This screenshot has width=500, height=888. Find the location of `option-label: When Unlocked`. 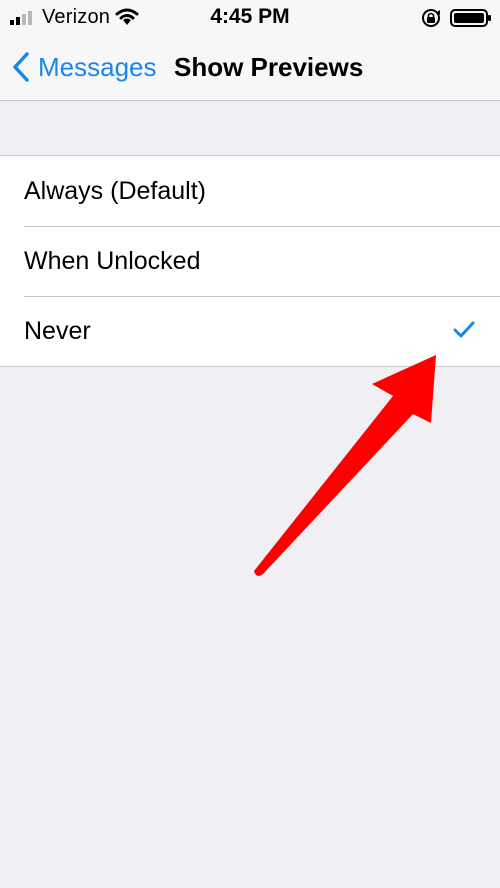

option-label: When Unlocked is located at coordinates (112, 260).